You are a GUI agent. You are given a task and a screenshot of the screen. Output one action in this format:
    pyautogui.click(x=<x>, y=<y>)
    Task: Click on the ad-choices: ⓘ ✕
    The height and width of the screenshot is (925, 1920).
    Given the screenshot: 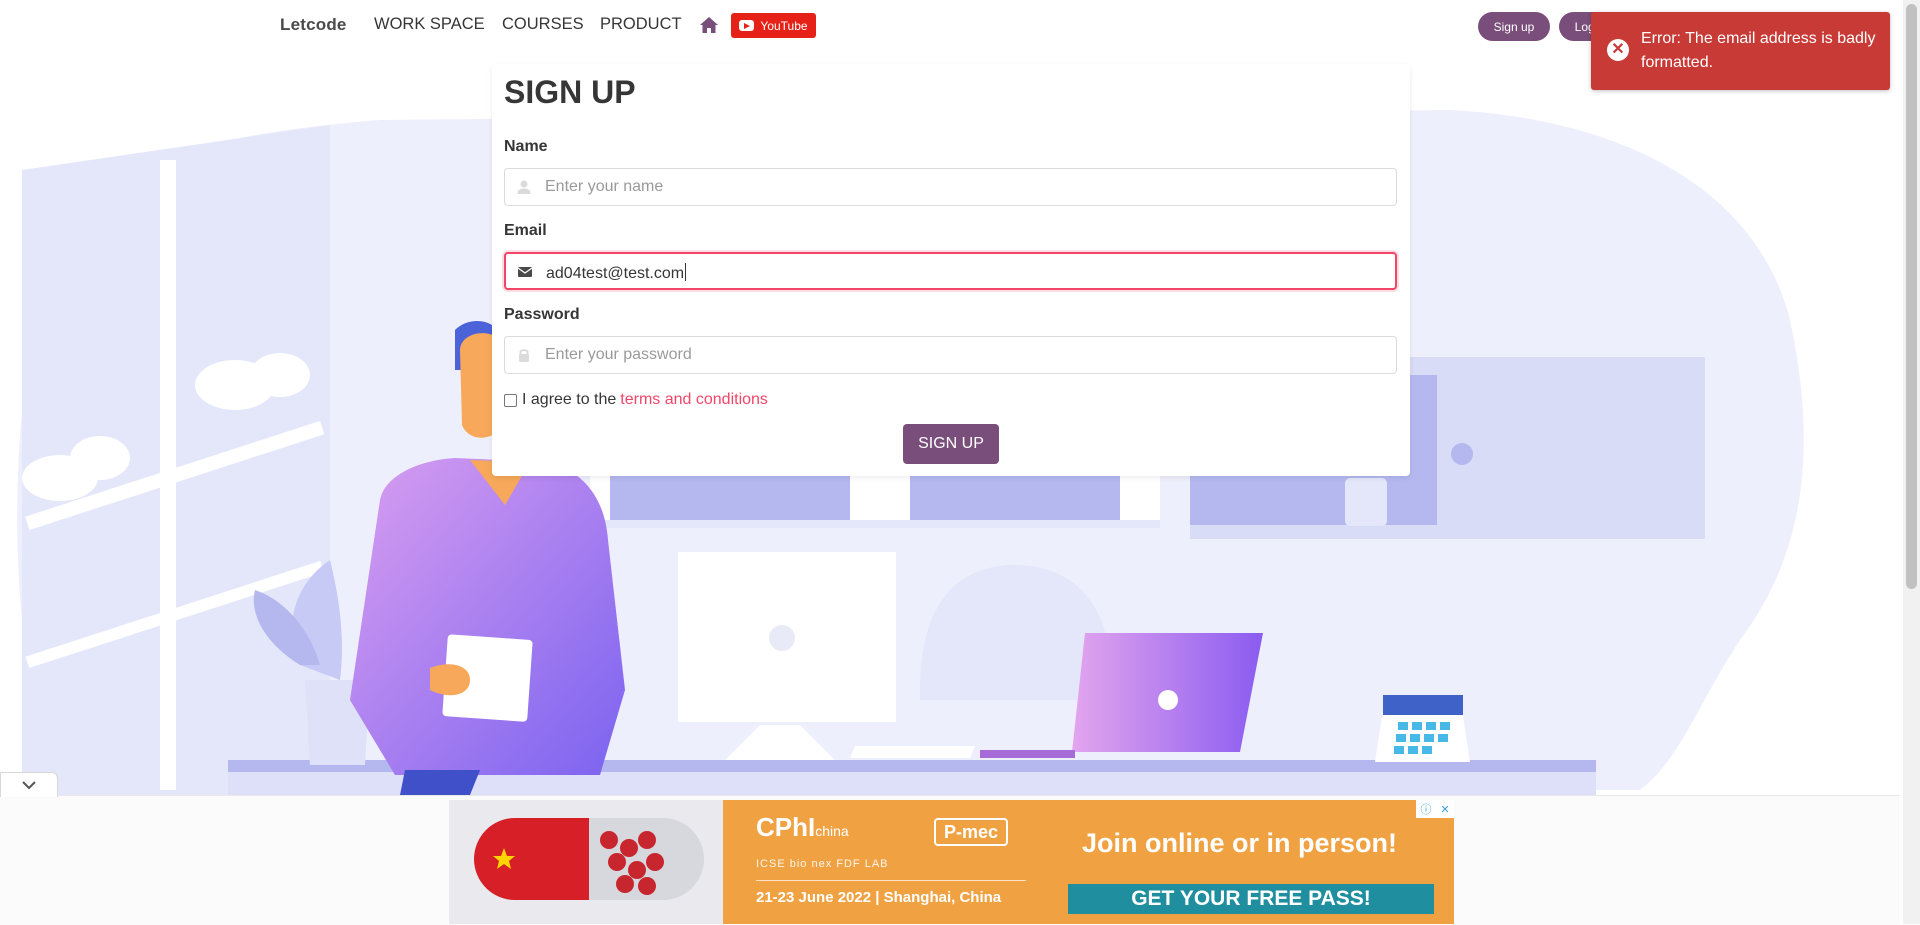 What is the action you would take?
    pyautogui.click(x=1435, y=809)
    